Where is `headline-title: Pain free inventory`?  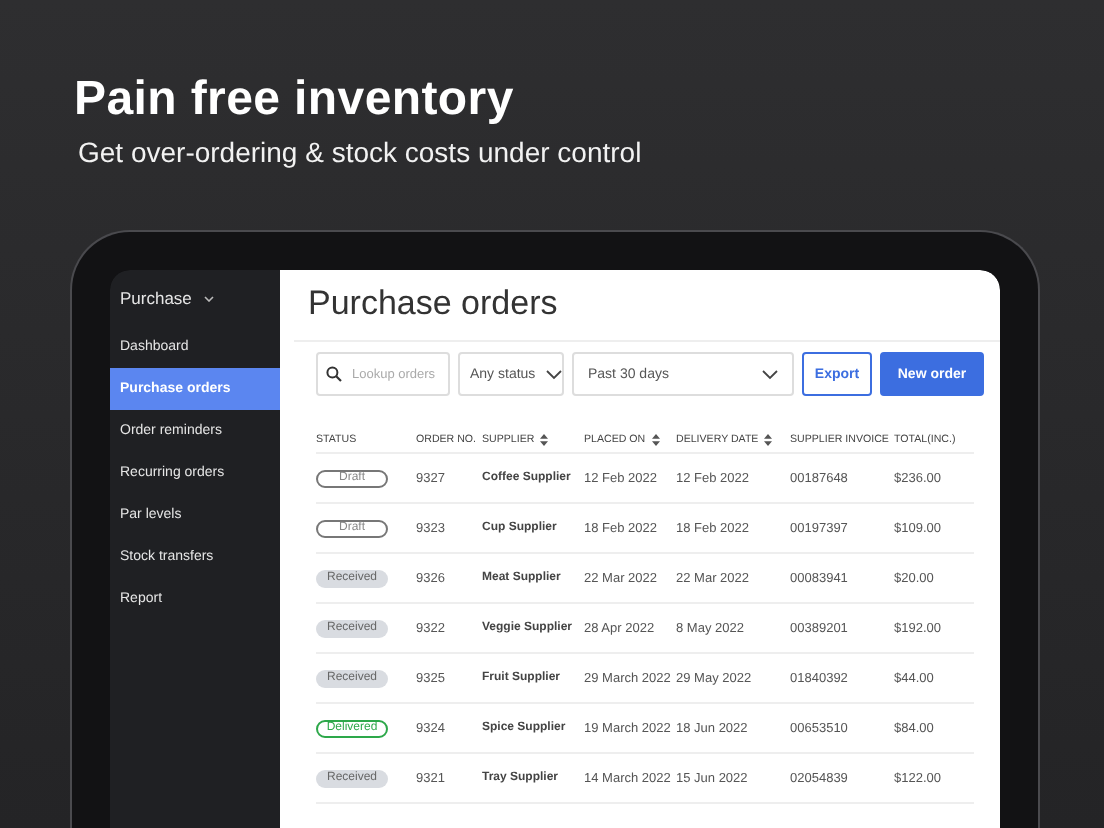
headline-title: Pain free inventory is located at coordinates (295, 100).